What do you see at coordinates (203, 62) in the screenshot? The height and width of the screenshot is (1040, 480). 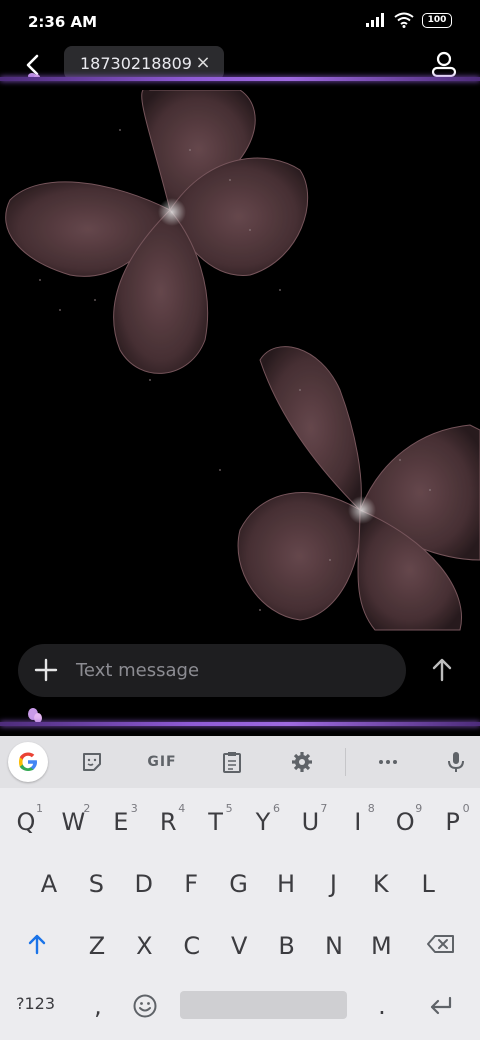 I see `remove-recipient-button: ×` at bounding box center [203, 62].